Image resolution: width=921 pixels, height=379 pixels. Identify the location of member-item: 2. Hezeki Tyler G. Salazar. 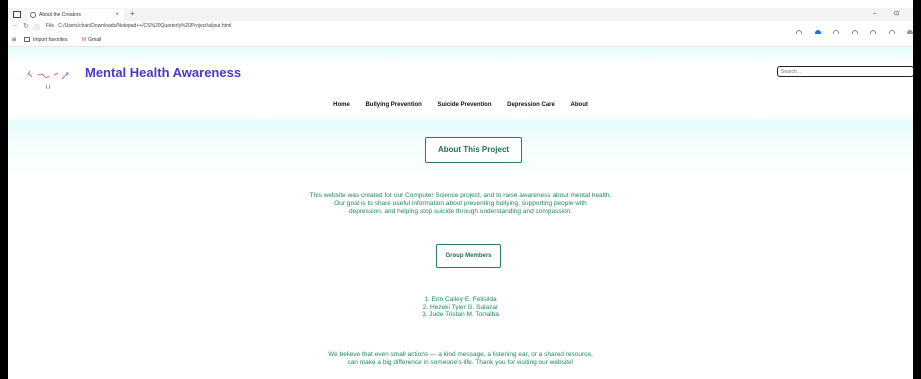
(460, 307).